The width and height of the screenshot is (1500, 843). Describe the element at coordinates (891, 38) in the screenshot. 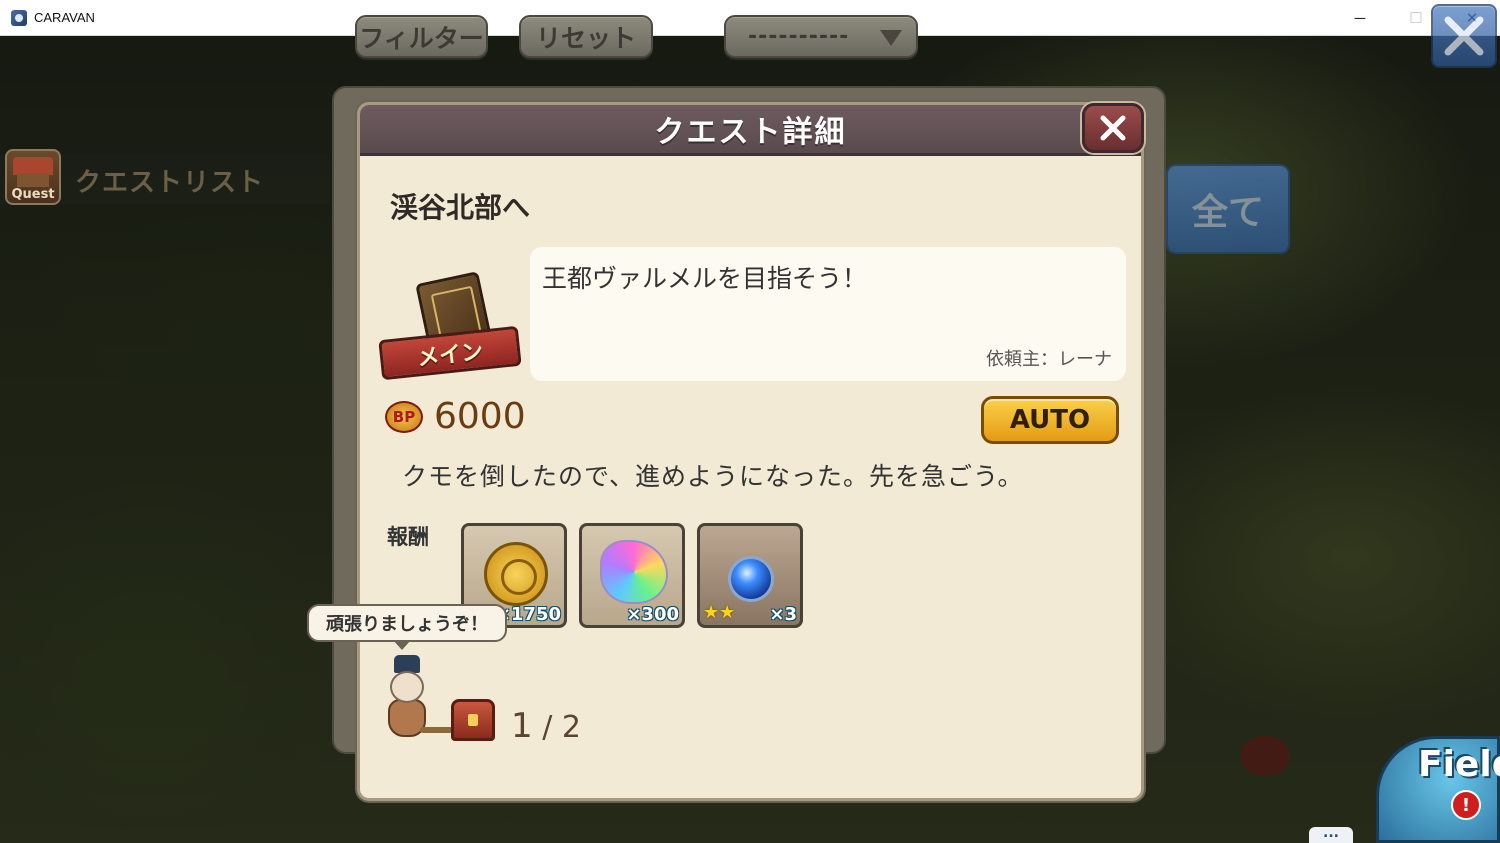

I see `dropdown-arrow-icon` at that location.